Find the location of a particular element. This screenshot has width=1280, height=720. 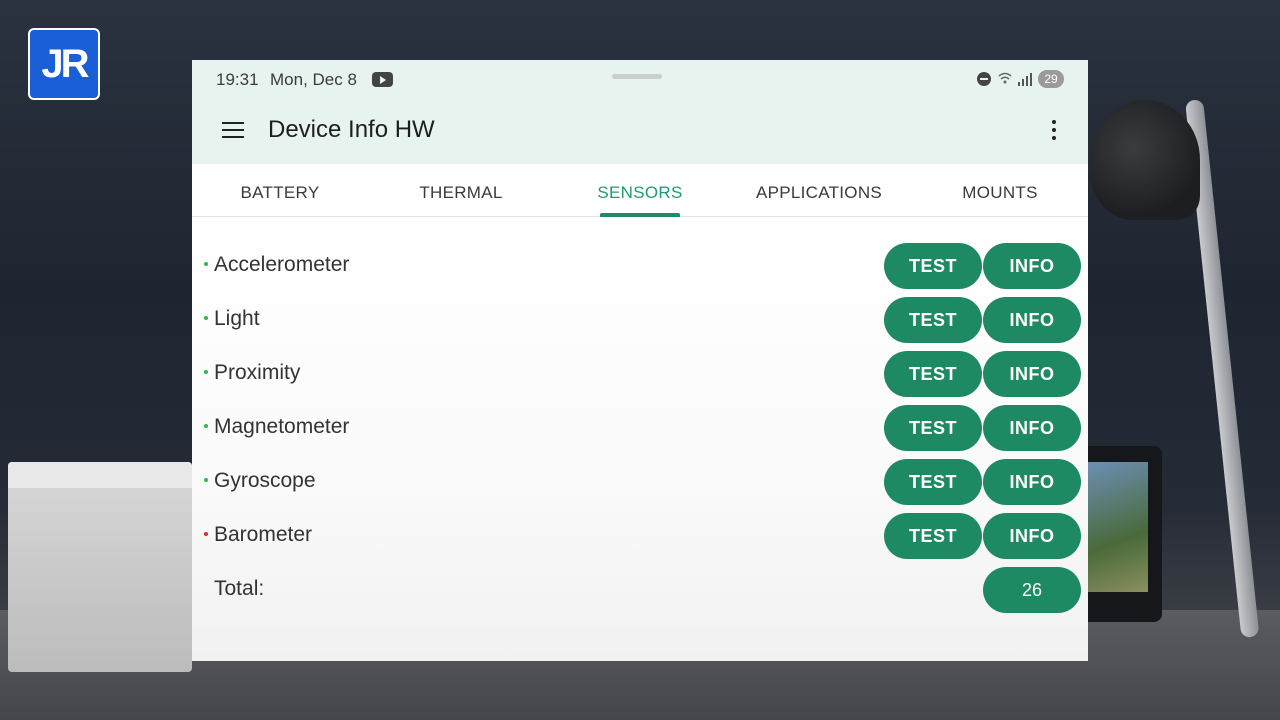

sensor-row-proximity: Proximity TEST INFO is located at coordinates (640, 374).